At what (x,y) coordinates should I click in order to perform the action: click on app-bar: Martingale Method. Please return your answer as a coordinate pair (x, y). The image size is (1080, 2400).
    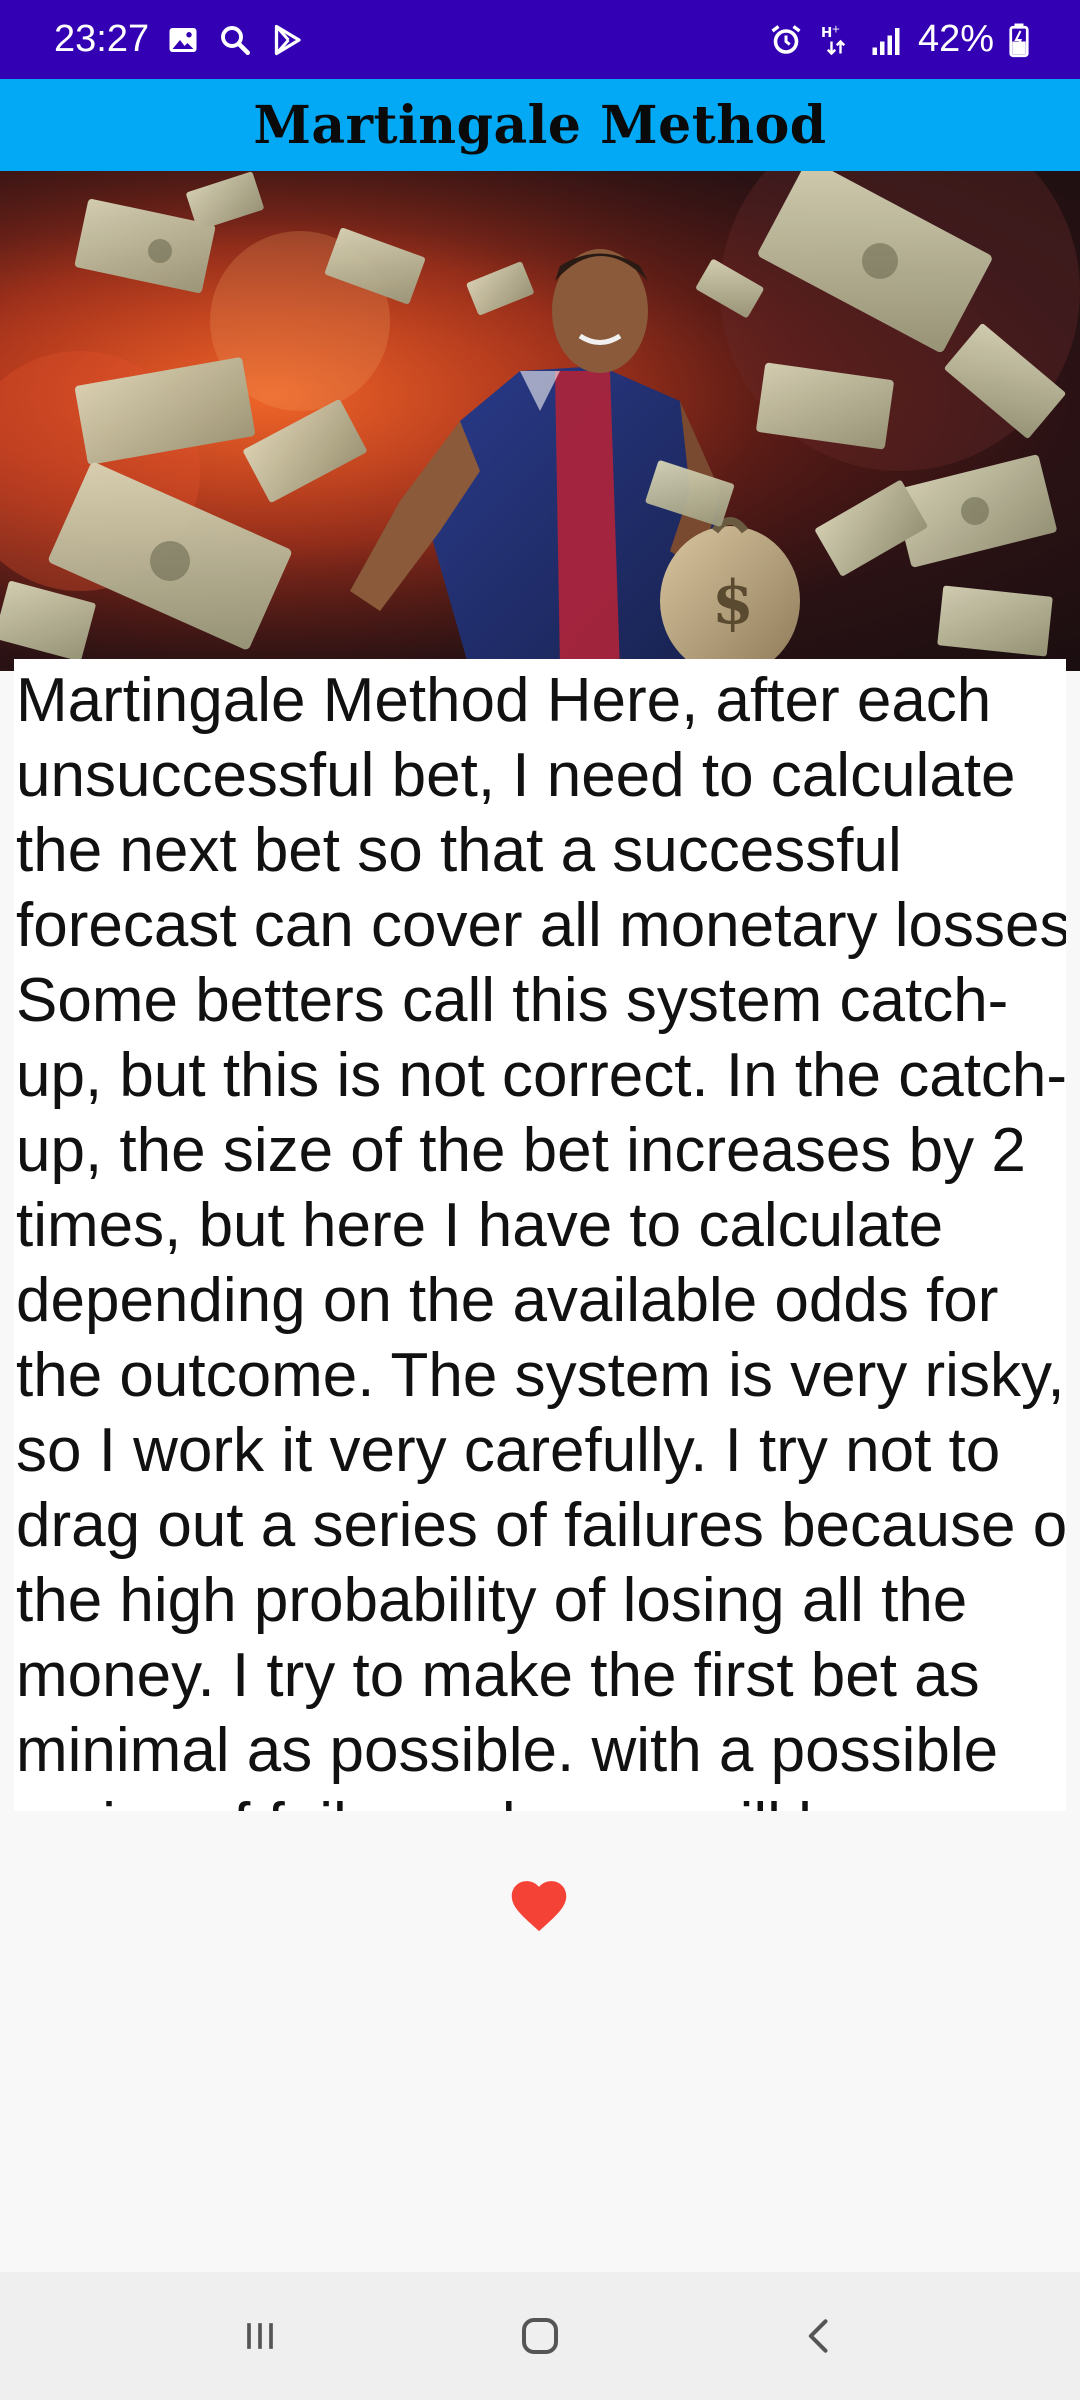
    Looking at the image, I should click on (540, 125).